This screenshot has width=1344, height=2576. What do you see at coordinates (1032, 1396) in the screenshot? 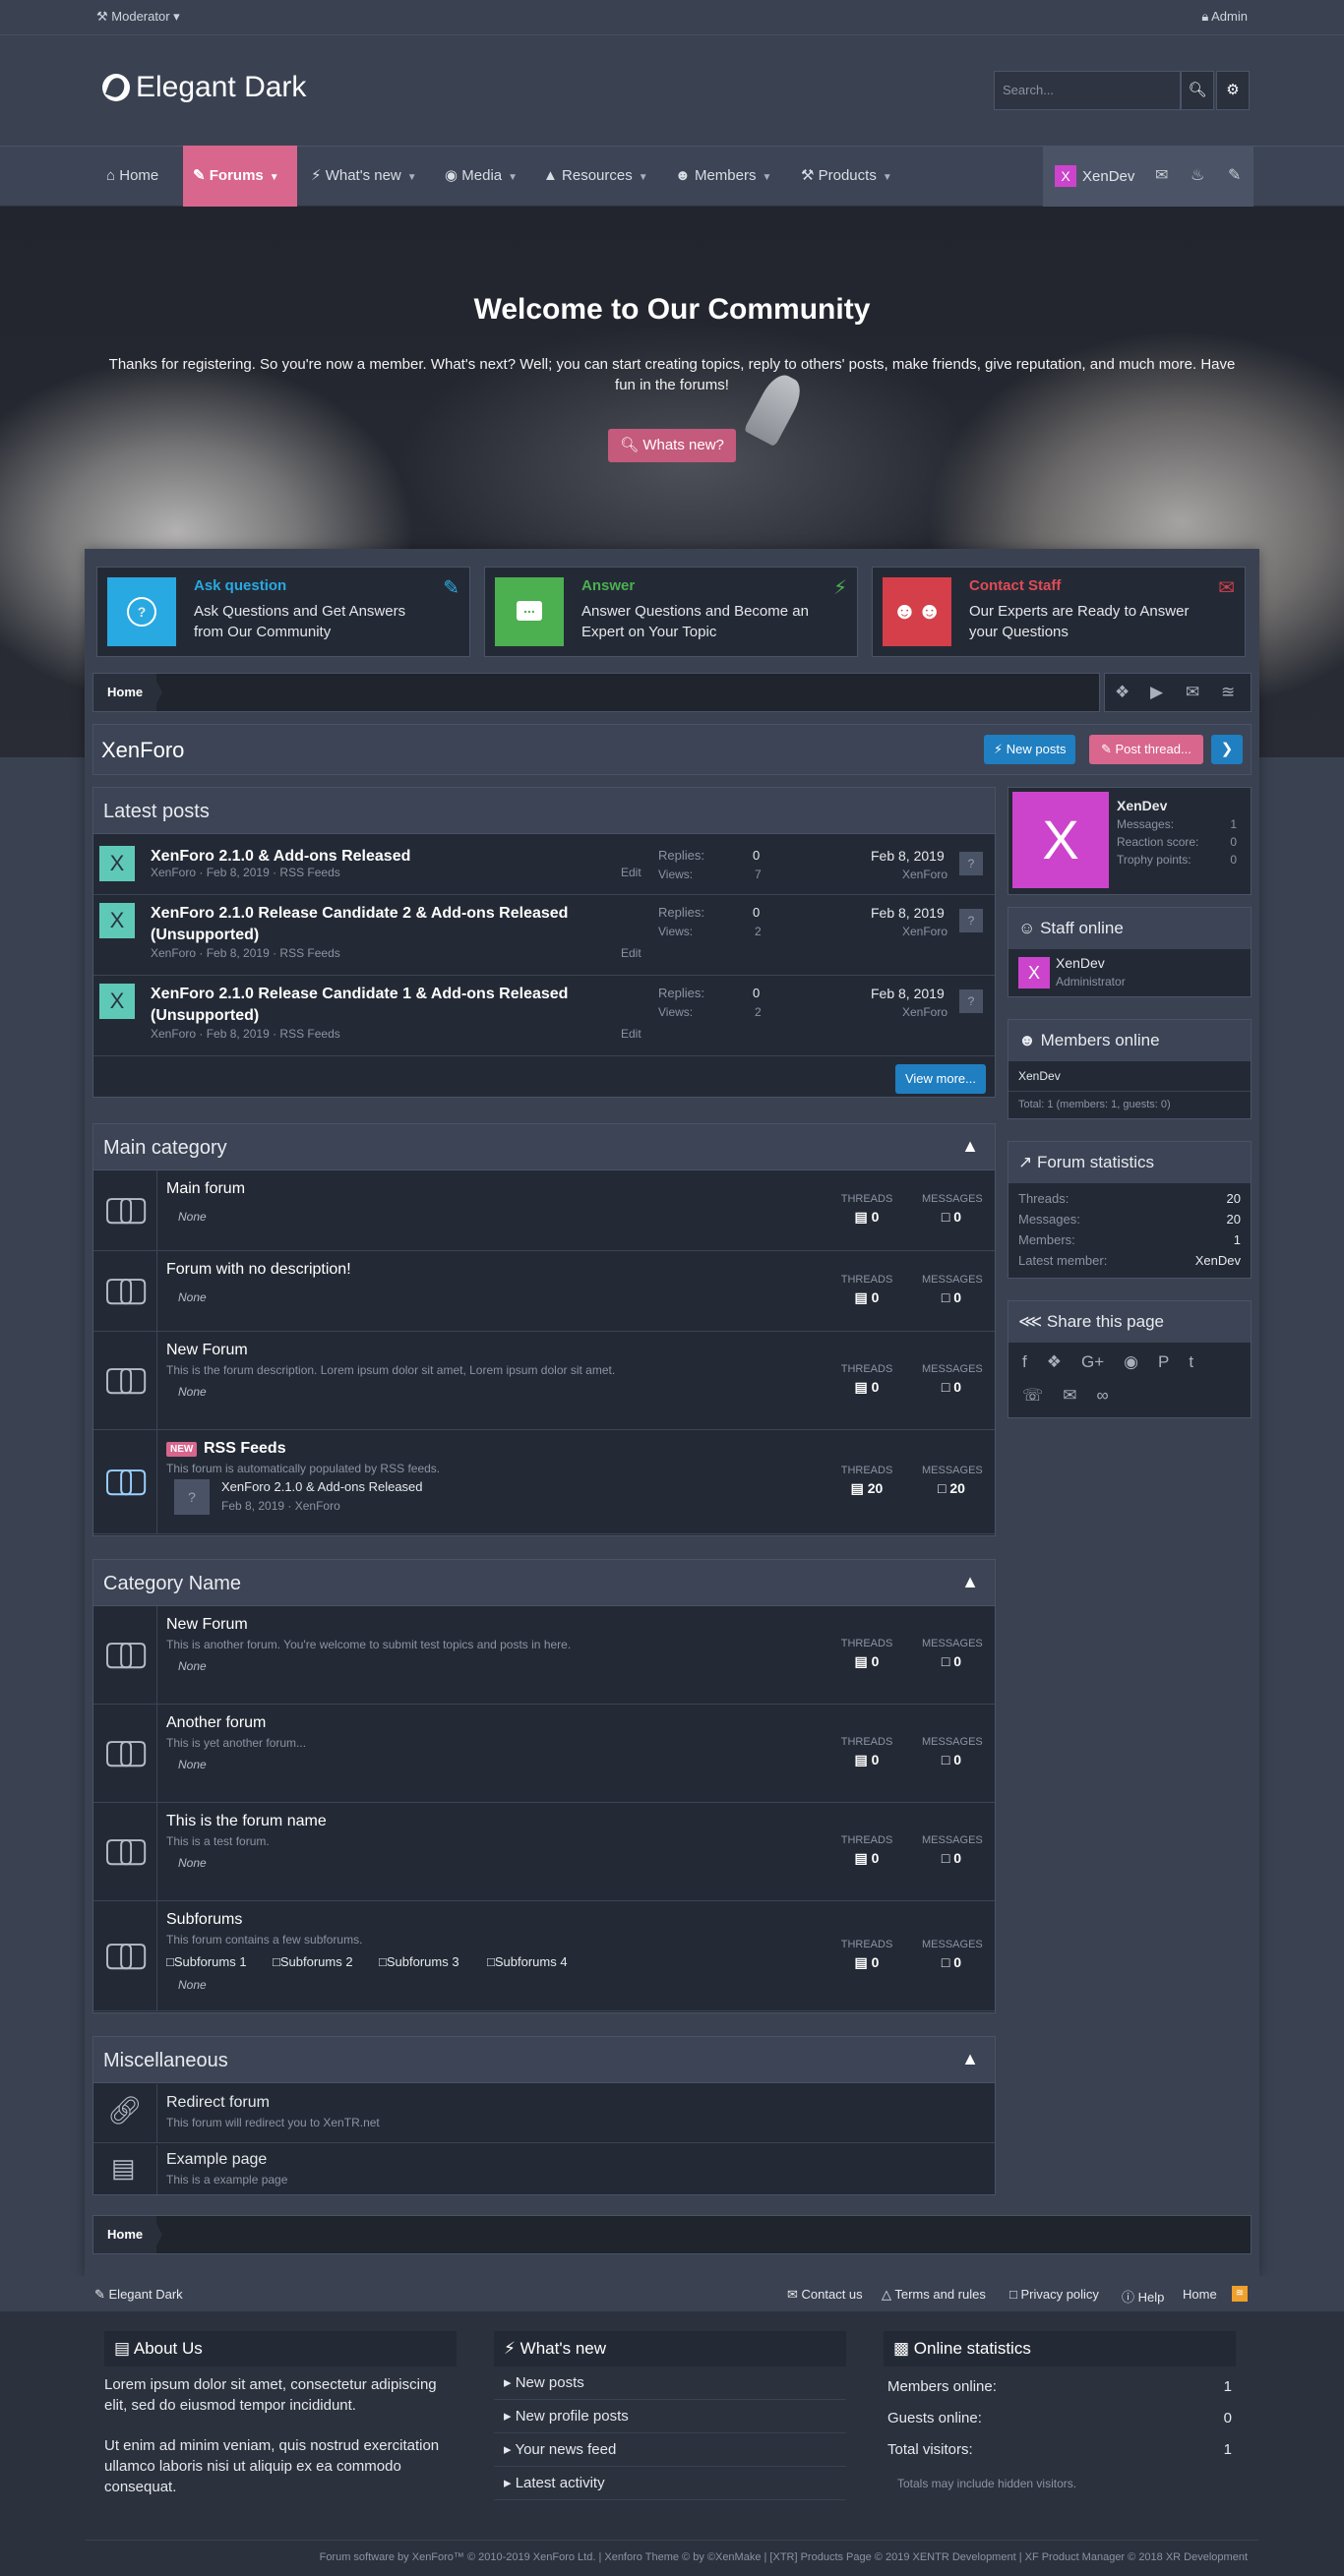
I see `whatsapp-icon: ☏` at bounding box center [1032, 1396].